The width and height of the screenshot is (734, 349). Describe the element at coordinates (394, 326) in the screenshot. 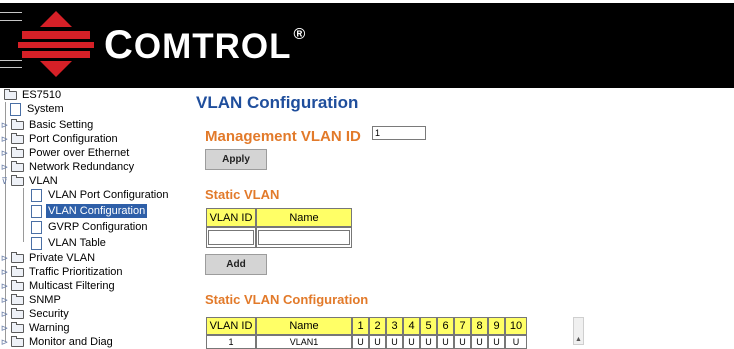

I see `column-header: 3` at that location.